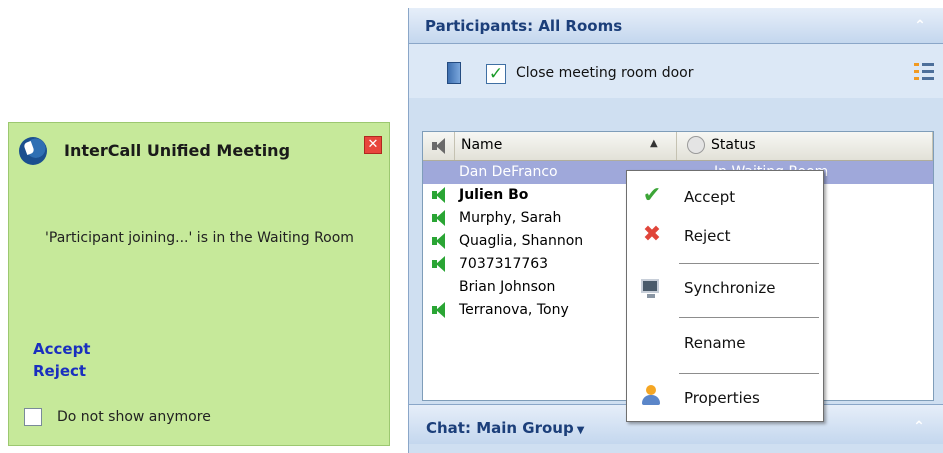  Describe the element at coordinates (676, 26) in the screenshot. I see `participants-header: Participants: All Rooms ⌃` at that location.